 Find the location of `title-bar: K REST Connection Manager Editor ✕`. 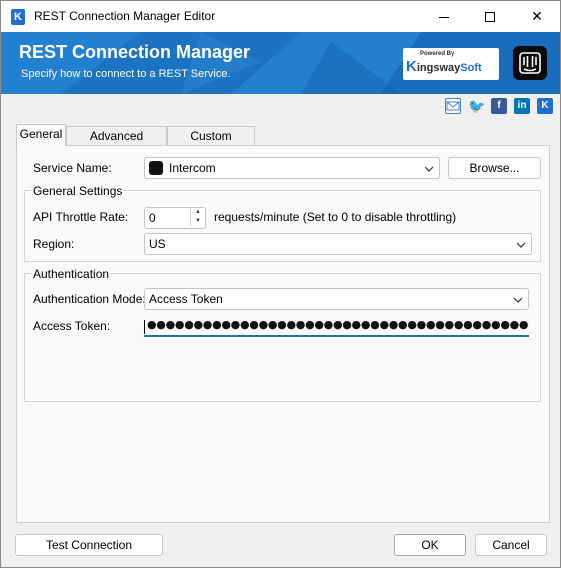

title-bar: K REST Connection Manager Editor ✕ is located at coordinates (280, 16).